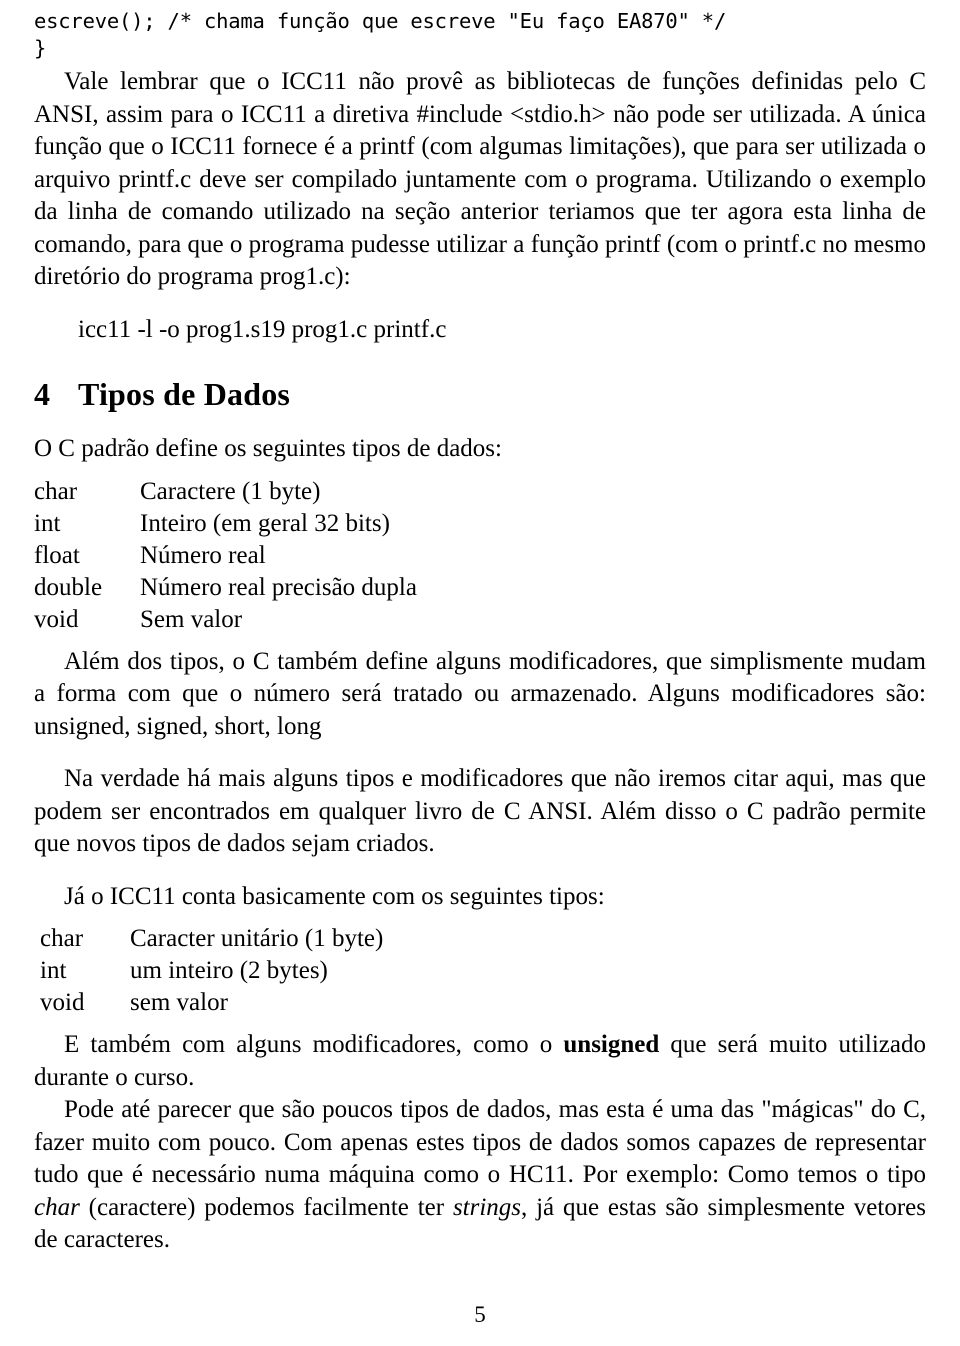 The image size is (960, 1346). What do you see at coordinates (184, 394) in the screenshot?
I see `section-title: Tipos de Dados` at bounding box center [184, 394].